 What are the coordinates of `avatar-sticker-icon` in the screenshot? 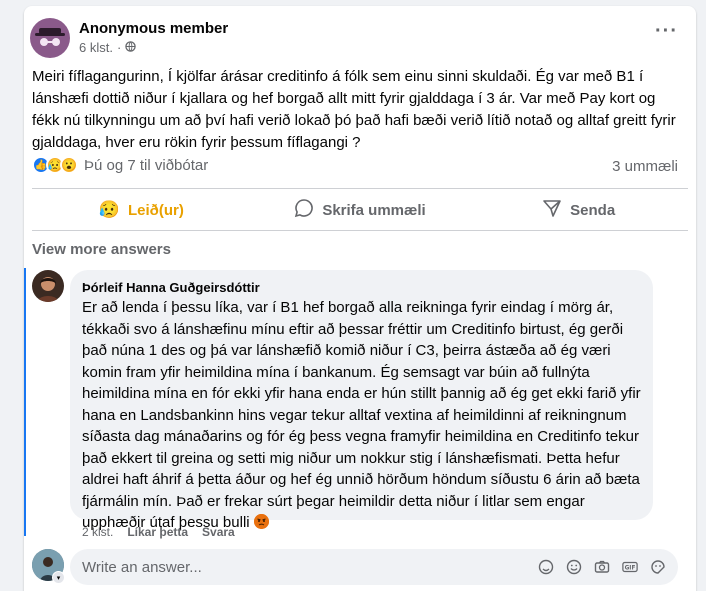 It's located at (546, 567).